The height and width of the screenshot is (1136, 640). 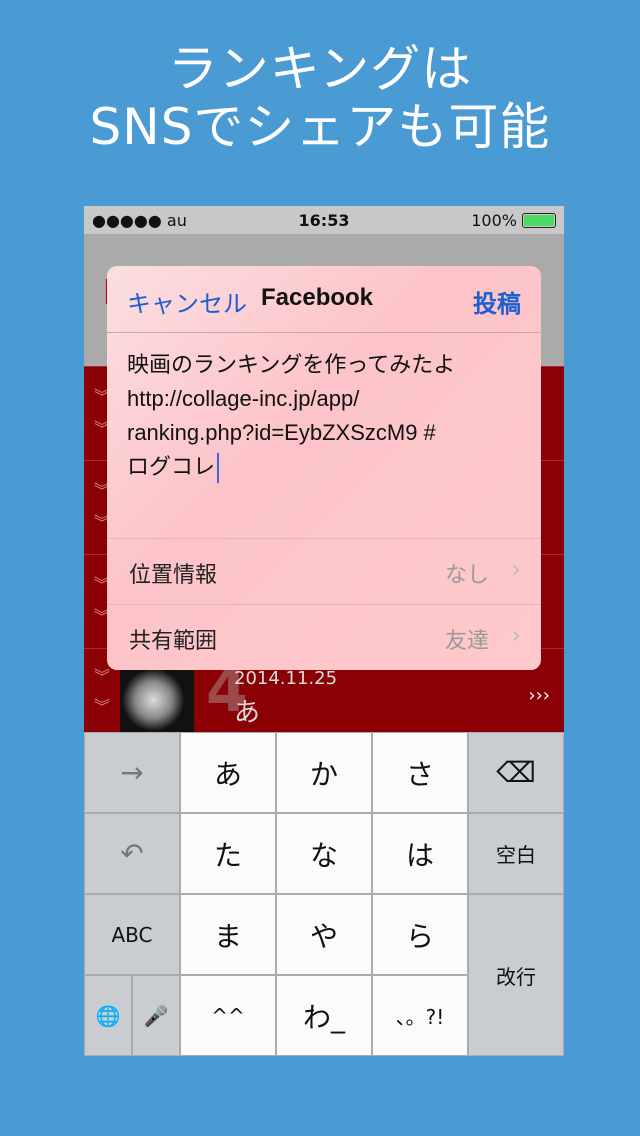 I want to click on row-date: 2014.11.25, so click(x=286, y=678).